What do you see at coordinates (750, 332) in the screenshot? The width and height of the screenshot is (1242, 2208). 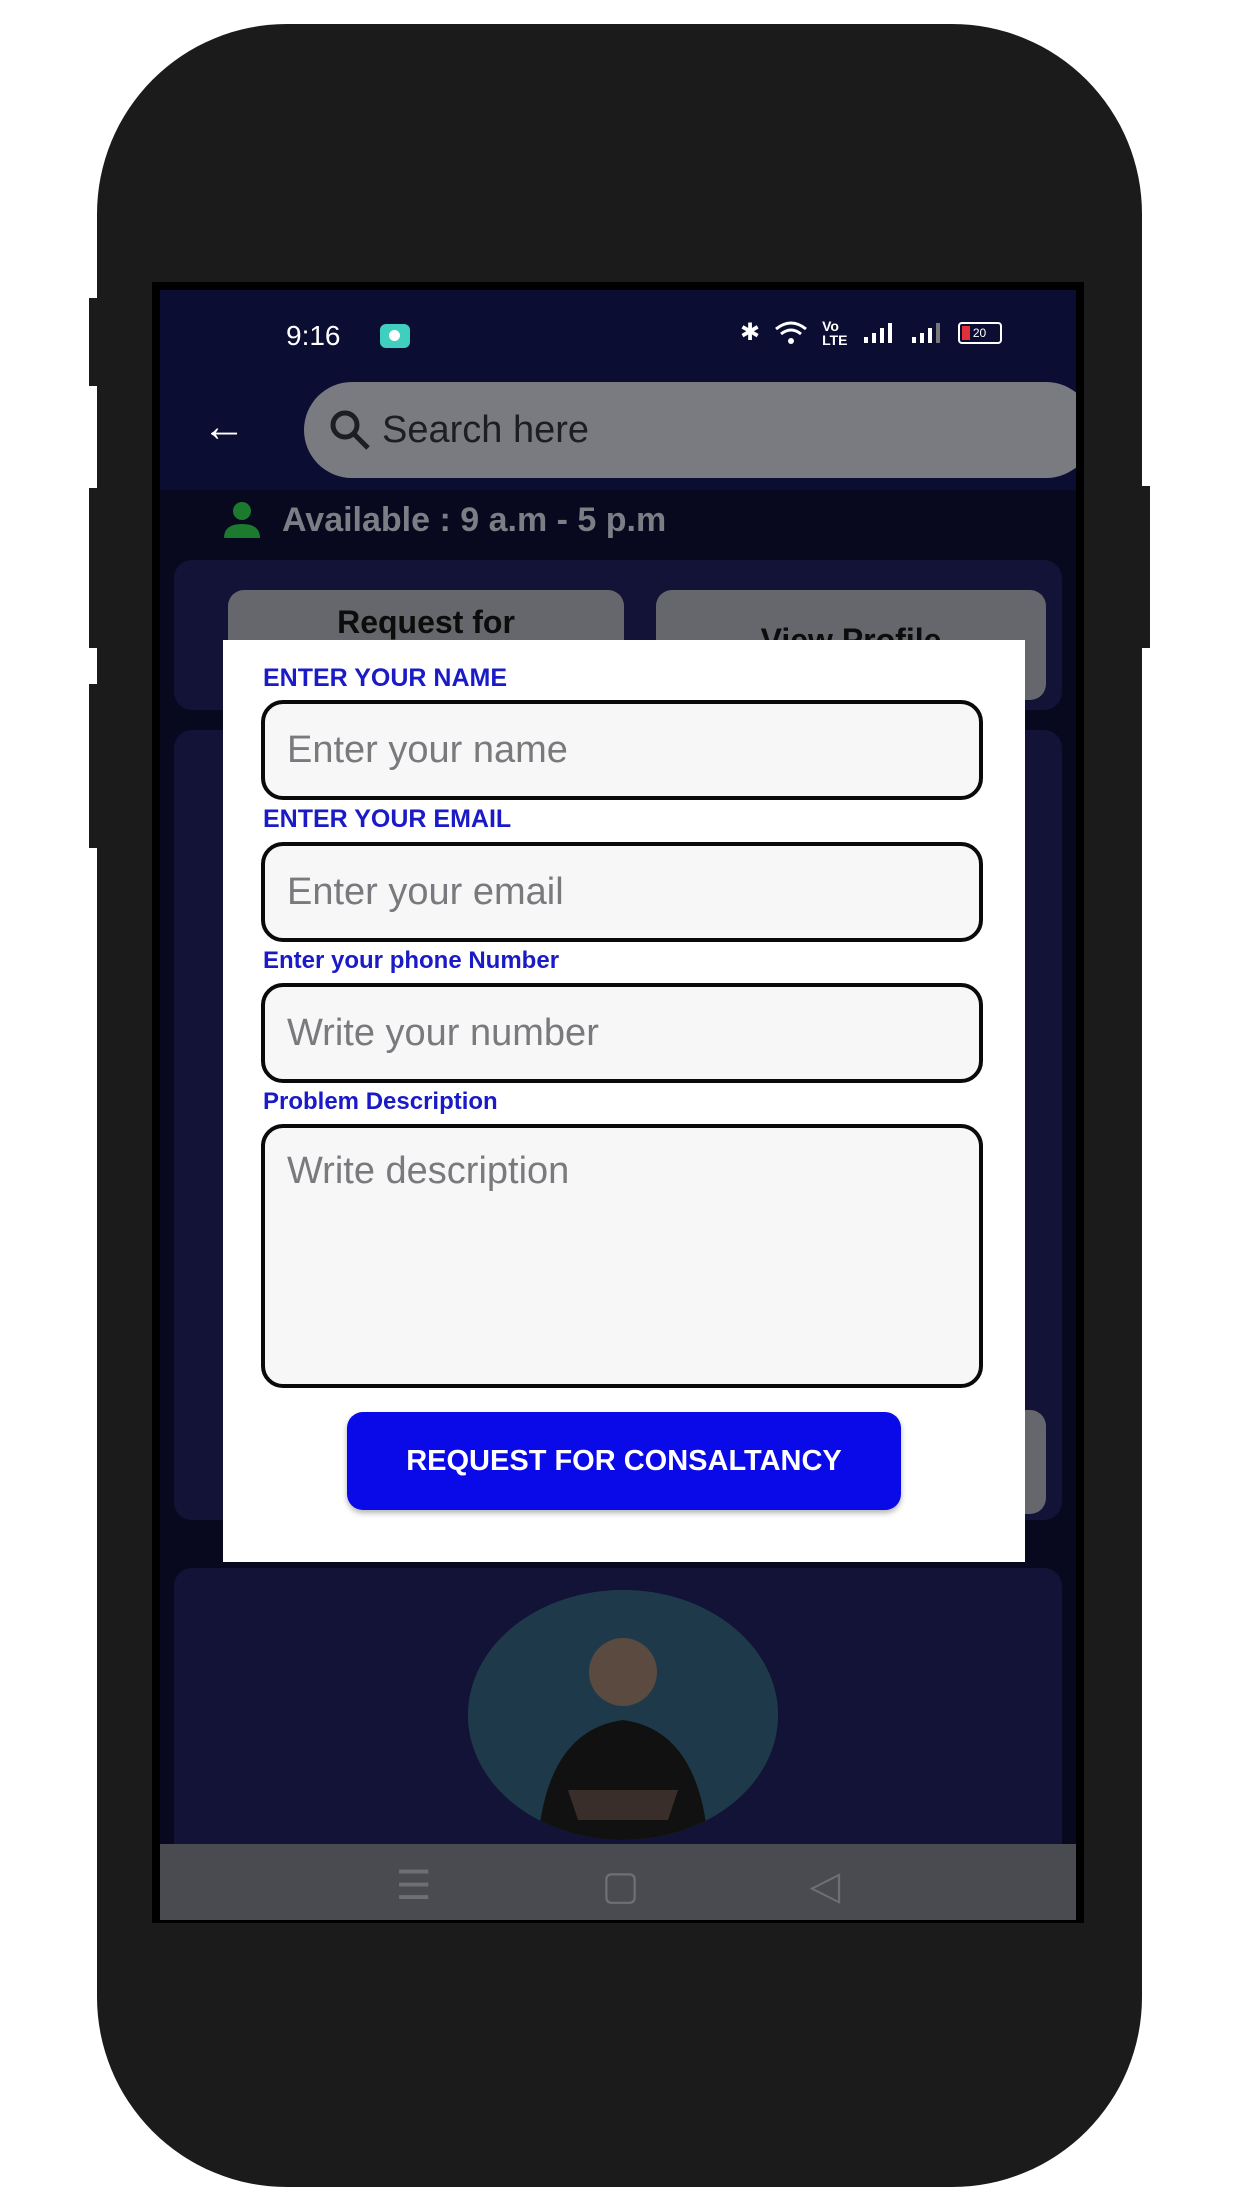 I see `bluetooth-icon: ✱` at bounding box center [750, 332].